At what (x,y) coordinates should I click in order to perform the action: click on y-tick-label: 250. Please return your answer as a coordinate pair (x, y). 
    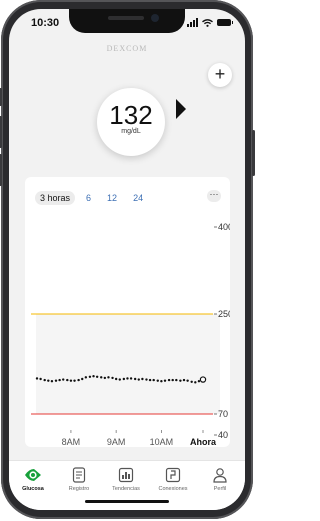
    Looking at the image, I should click on (224, 314).